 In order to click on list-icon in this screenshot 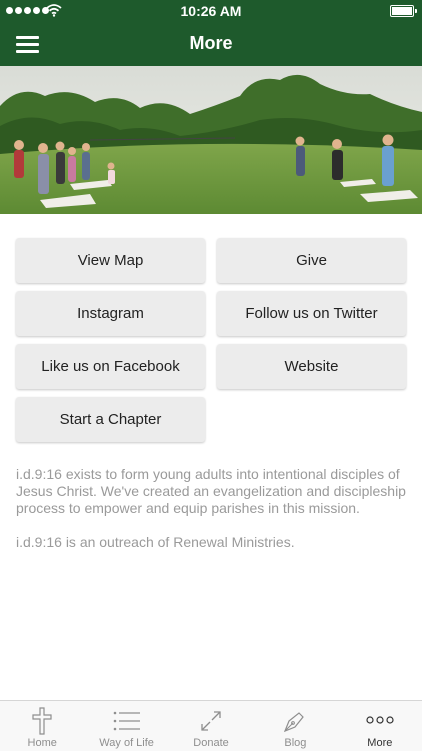, I will do `click(126, 721)`.